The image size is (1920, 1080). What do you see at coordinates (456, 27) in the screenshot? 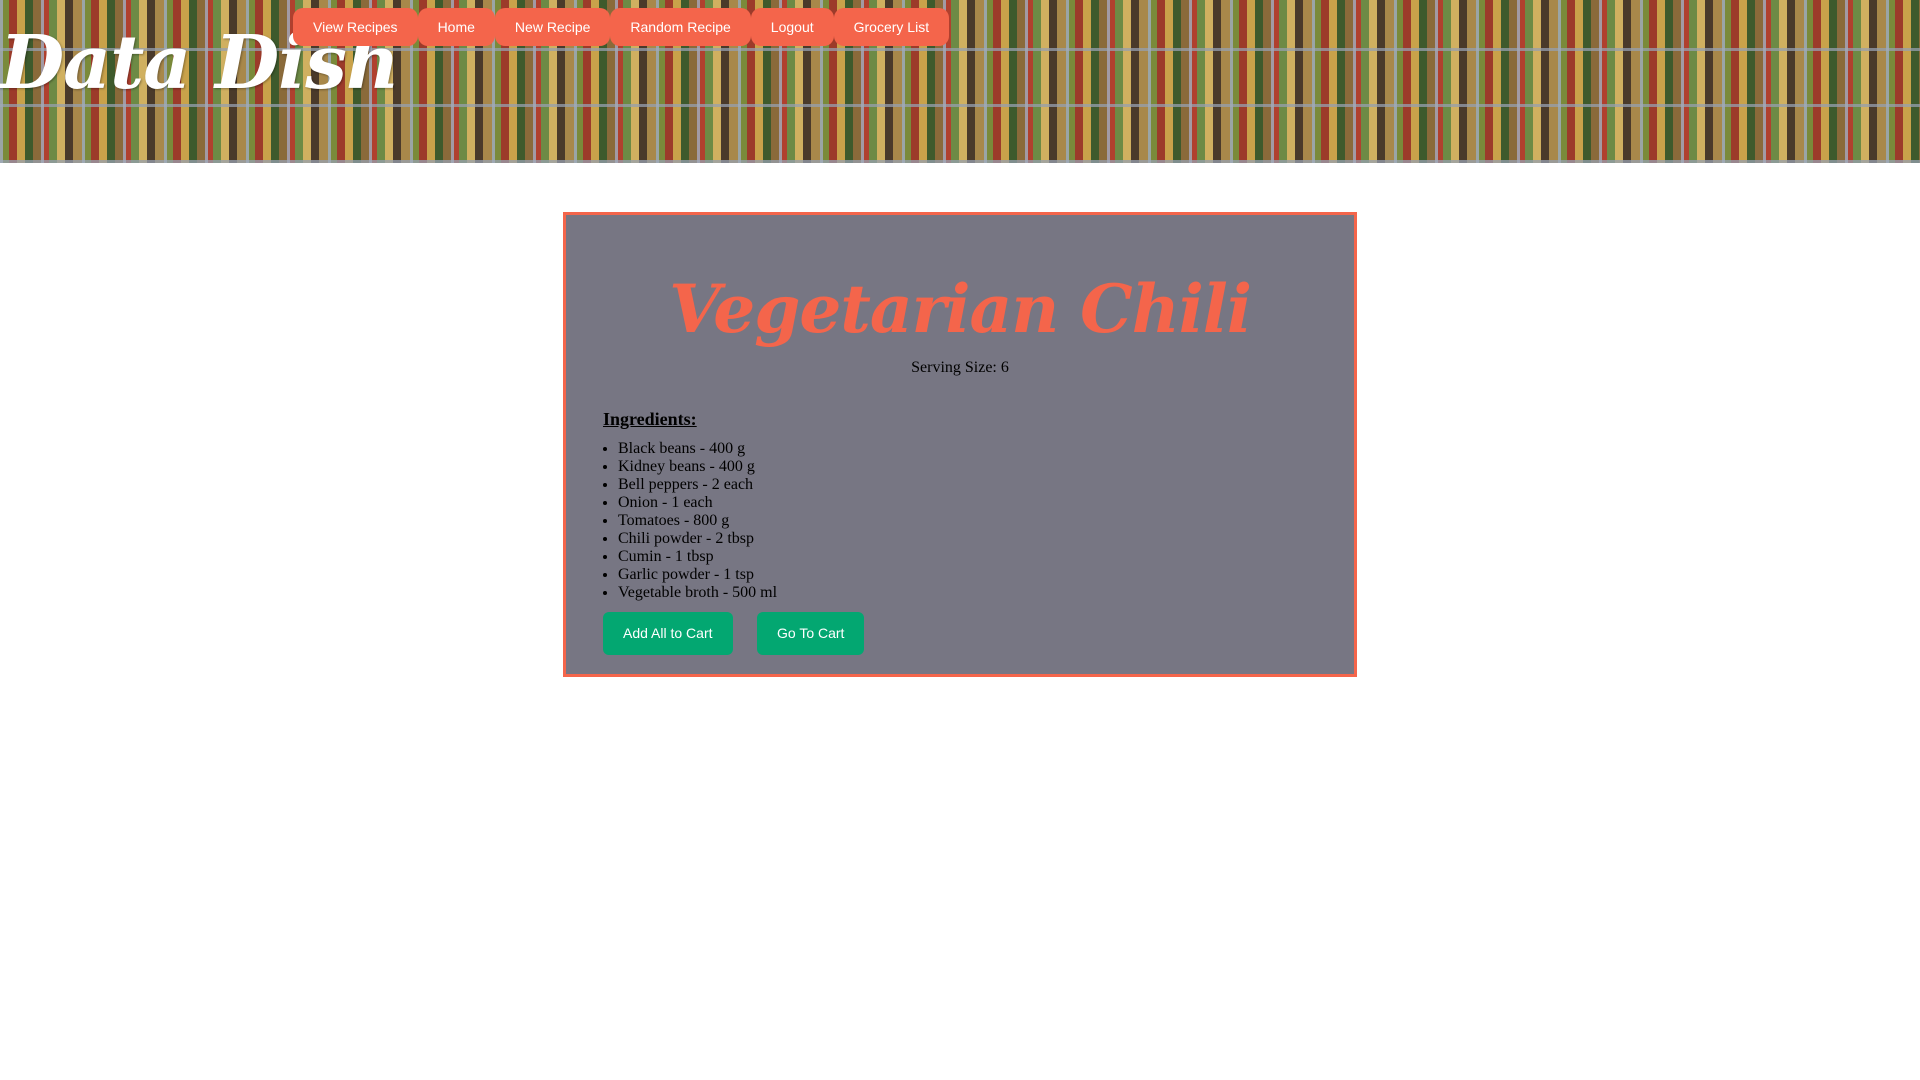
I see `nav-home-button: Home` at bounding box center [456, 27].